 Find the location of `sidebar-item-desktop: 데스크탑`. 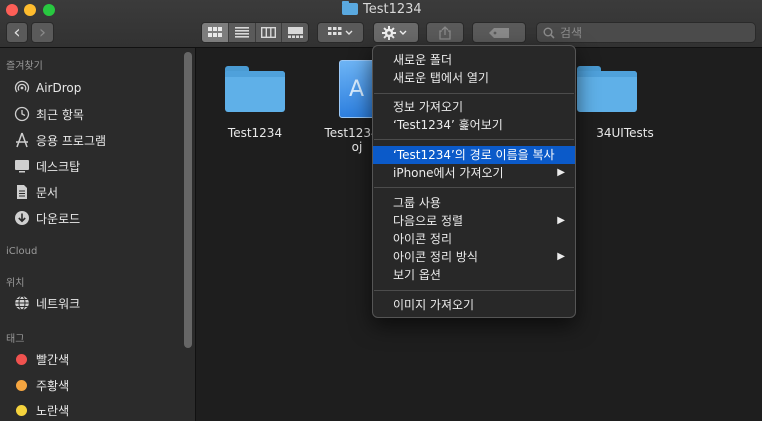

sidebar-item-desktop: 데스크탑 is located at coordinates (46, 166).